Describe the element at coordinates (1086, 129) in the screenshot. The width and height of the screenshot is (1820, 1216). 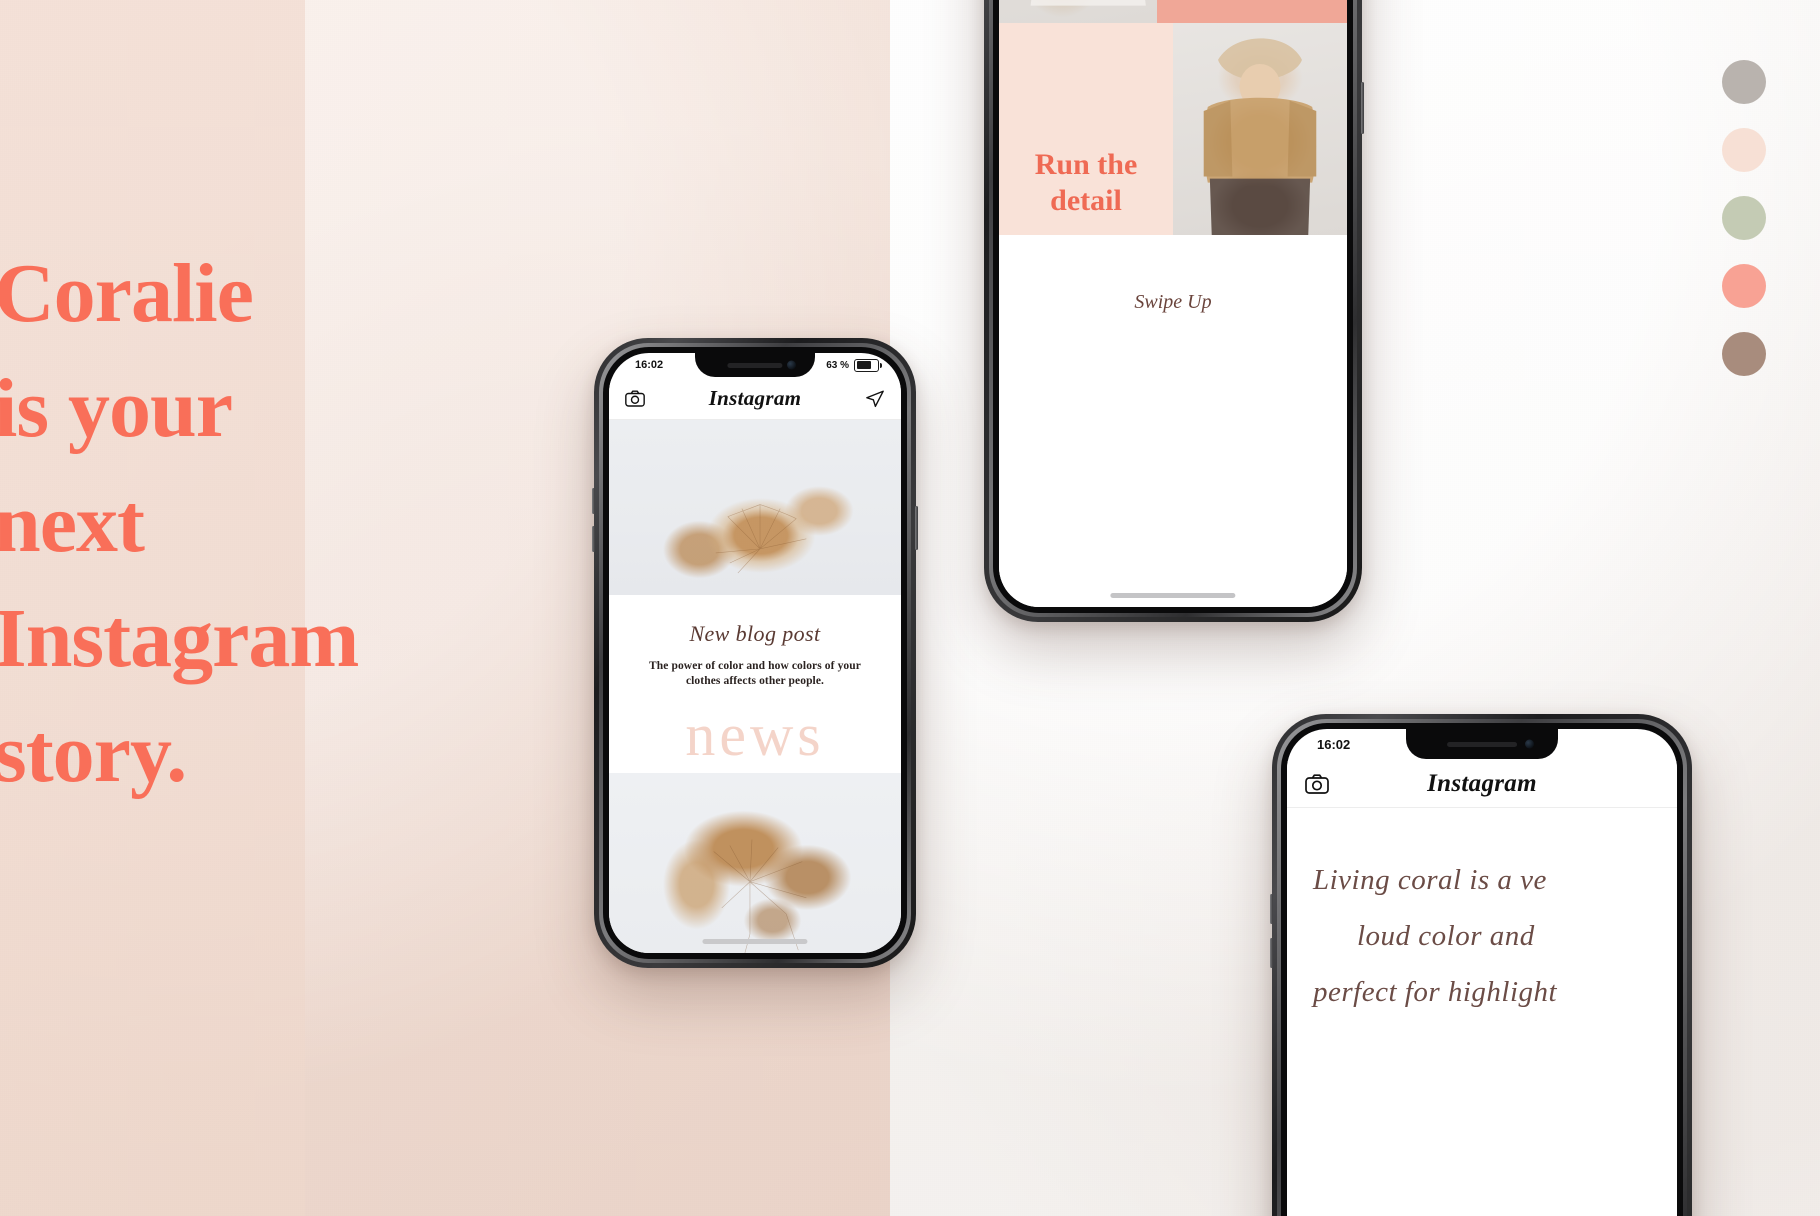
I see `story-heading-panel: Run the detail` at that location.